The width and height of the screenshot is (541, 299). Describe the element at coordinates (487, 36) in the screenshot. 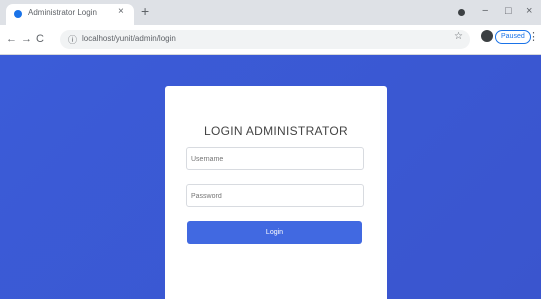

I see `profile-avatar` at that location.